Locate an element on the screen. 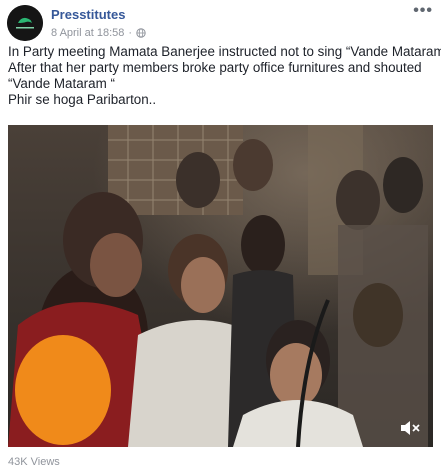  page-logo-icon is located at coordinates (25, 23).